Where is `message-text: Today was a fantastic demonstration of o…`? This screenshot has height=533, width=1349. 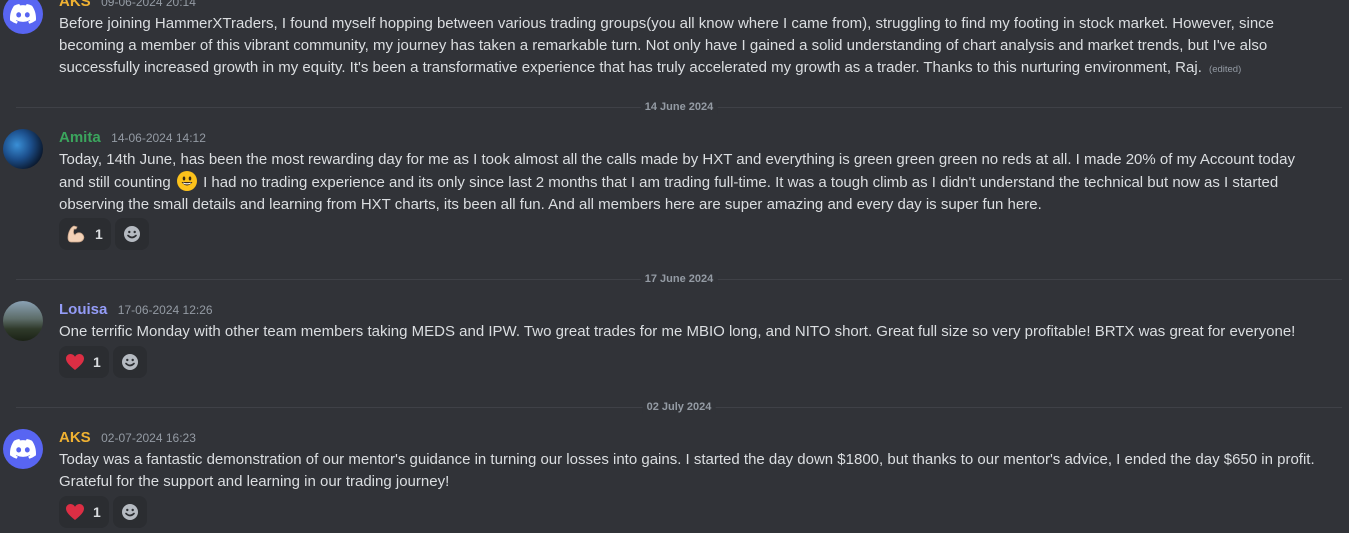
message-text: Today was a fantastic demonstration of o… is located at coordinates (689, 471).